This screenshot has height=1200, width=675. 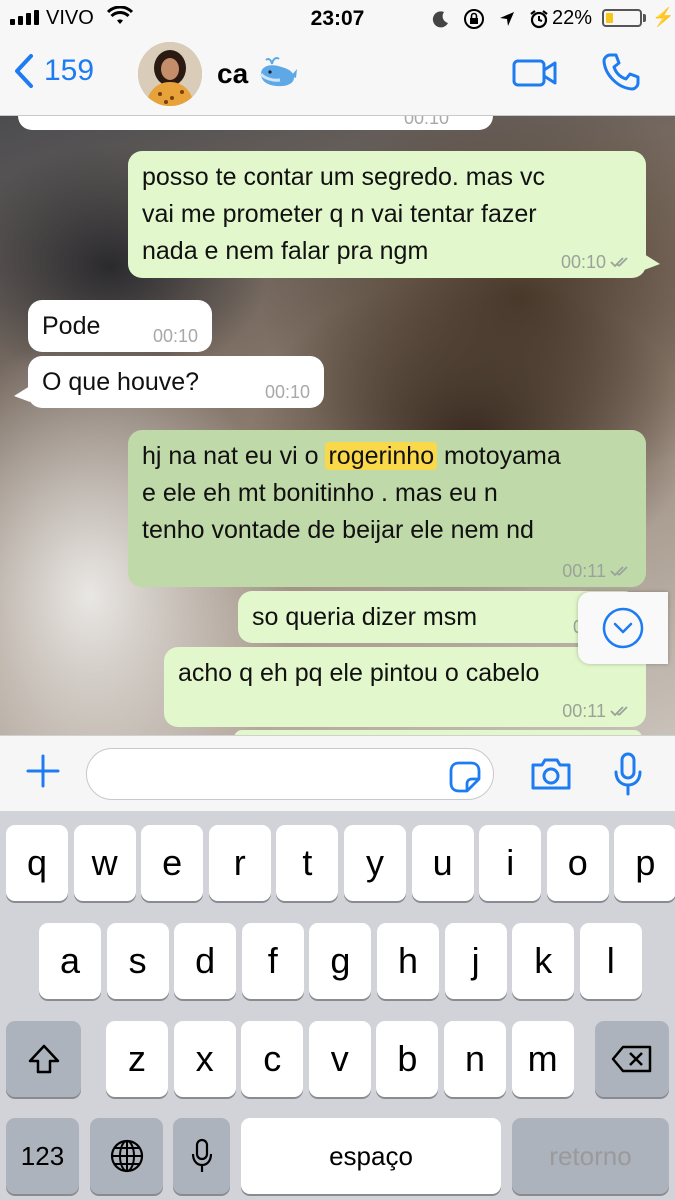 I want to click on contact-name: ca, so click(x=232, y=74).